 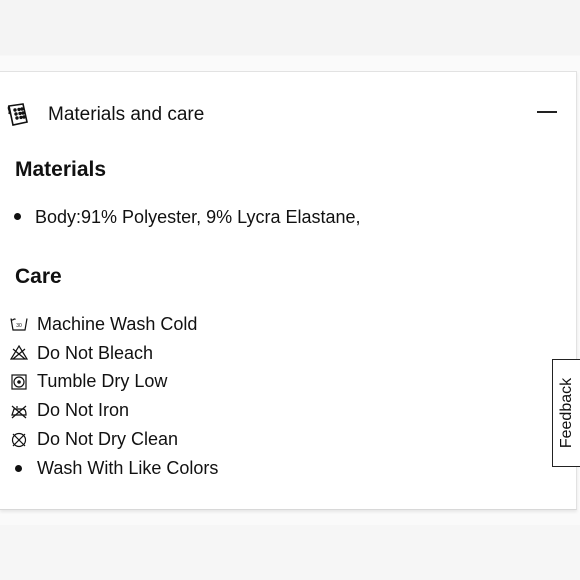 I want to click on care-item-do-not-dry-clean: Do Not Dry Clean, so click(x=114, y=439).